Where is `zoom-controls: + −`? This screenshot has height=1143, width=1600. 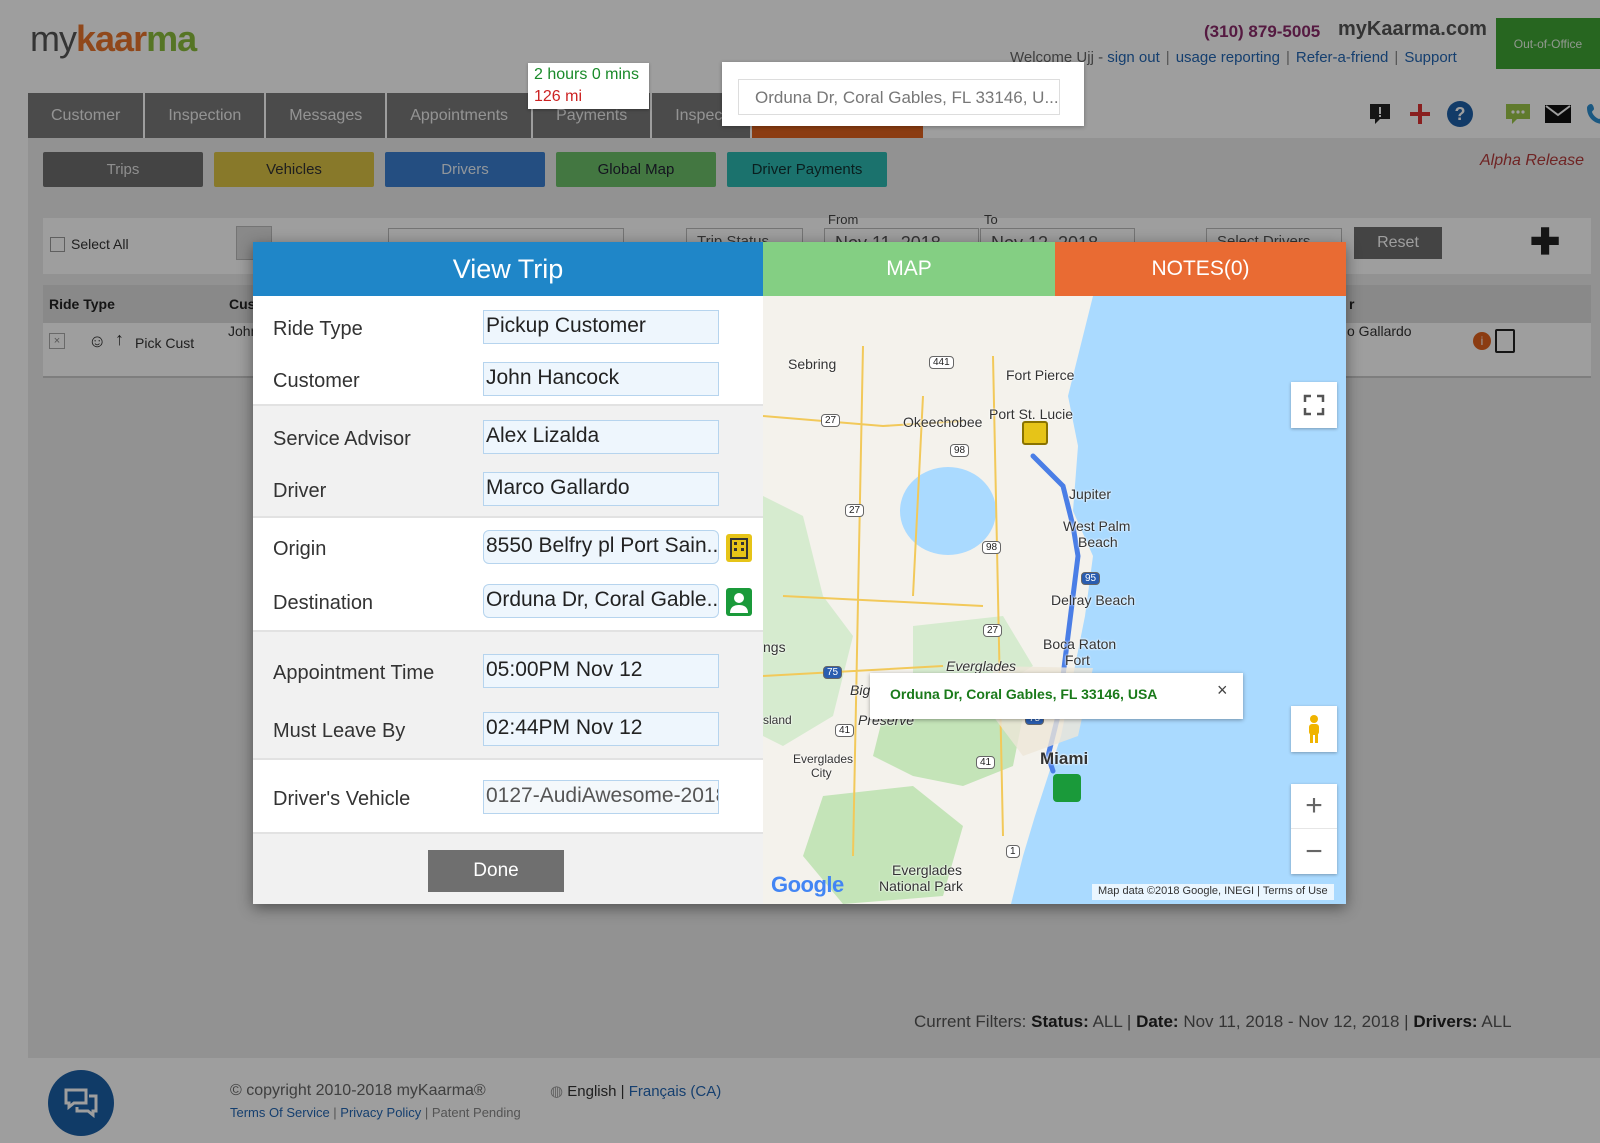
zoom-controls: + − is located at coordinates (1314, 829).